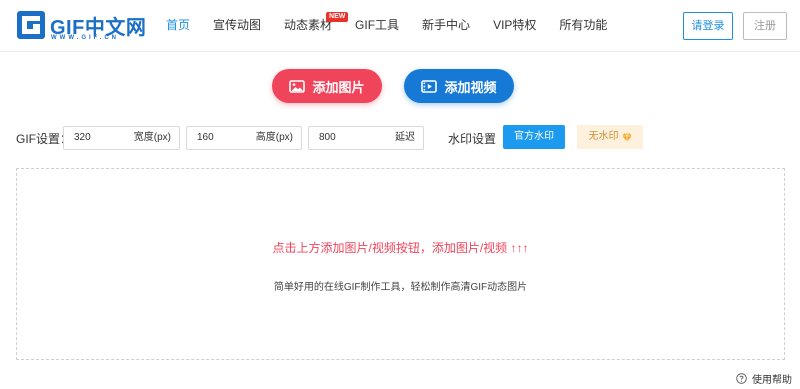 The width and height of the screenshot is (800, 389). What do you see at coordinates (366, 138) in the screenshot?
I see `delay-field: 800 延迟` at bounding box center [366, 138].